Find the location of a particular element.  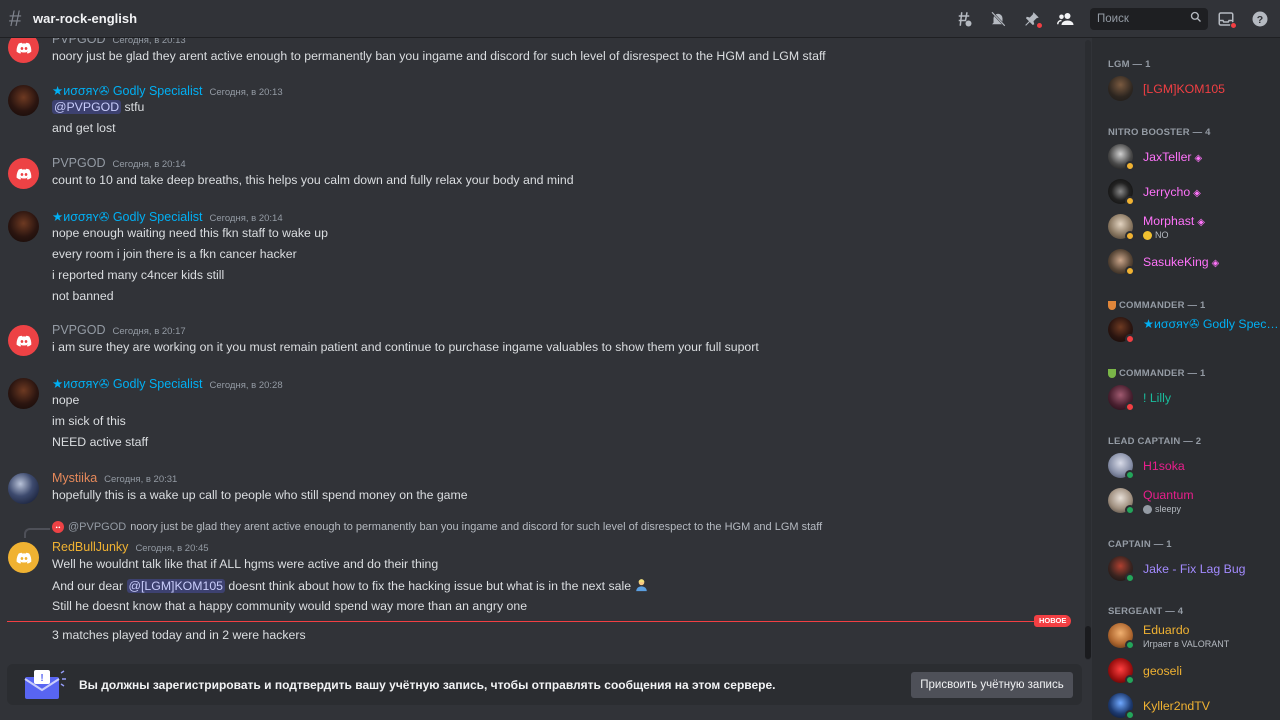

inbox-icon is located at coordinates (1226, 19).